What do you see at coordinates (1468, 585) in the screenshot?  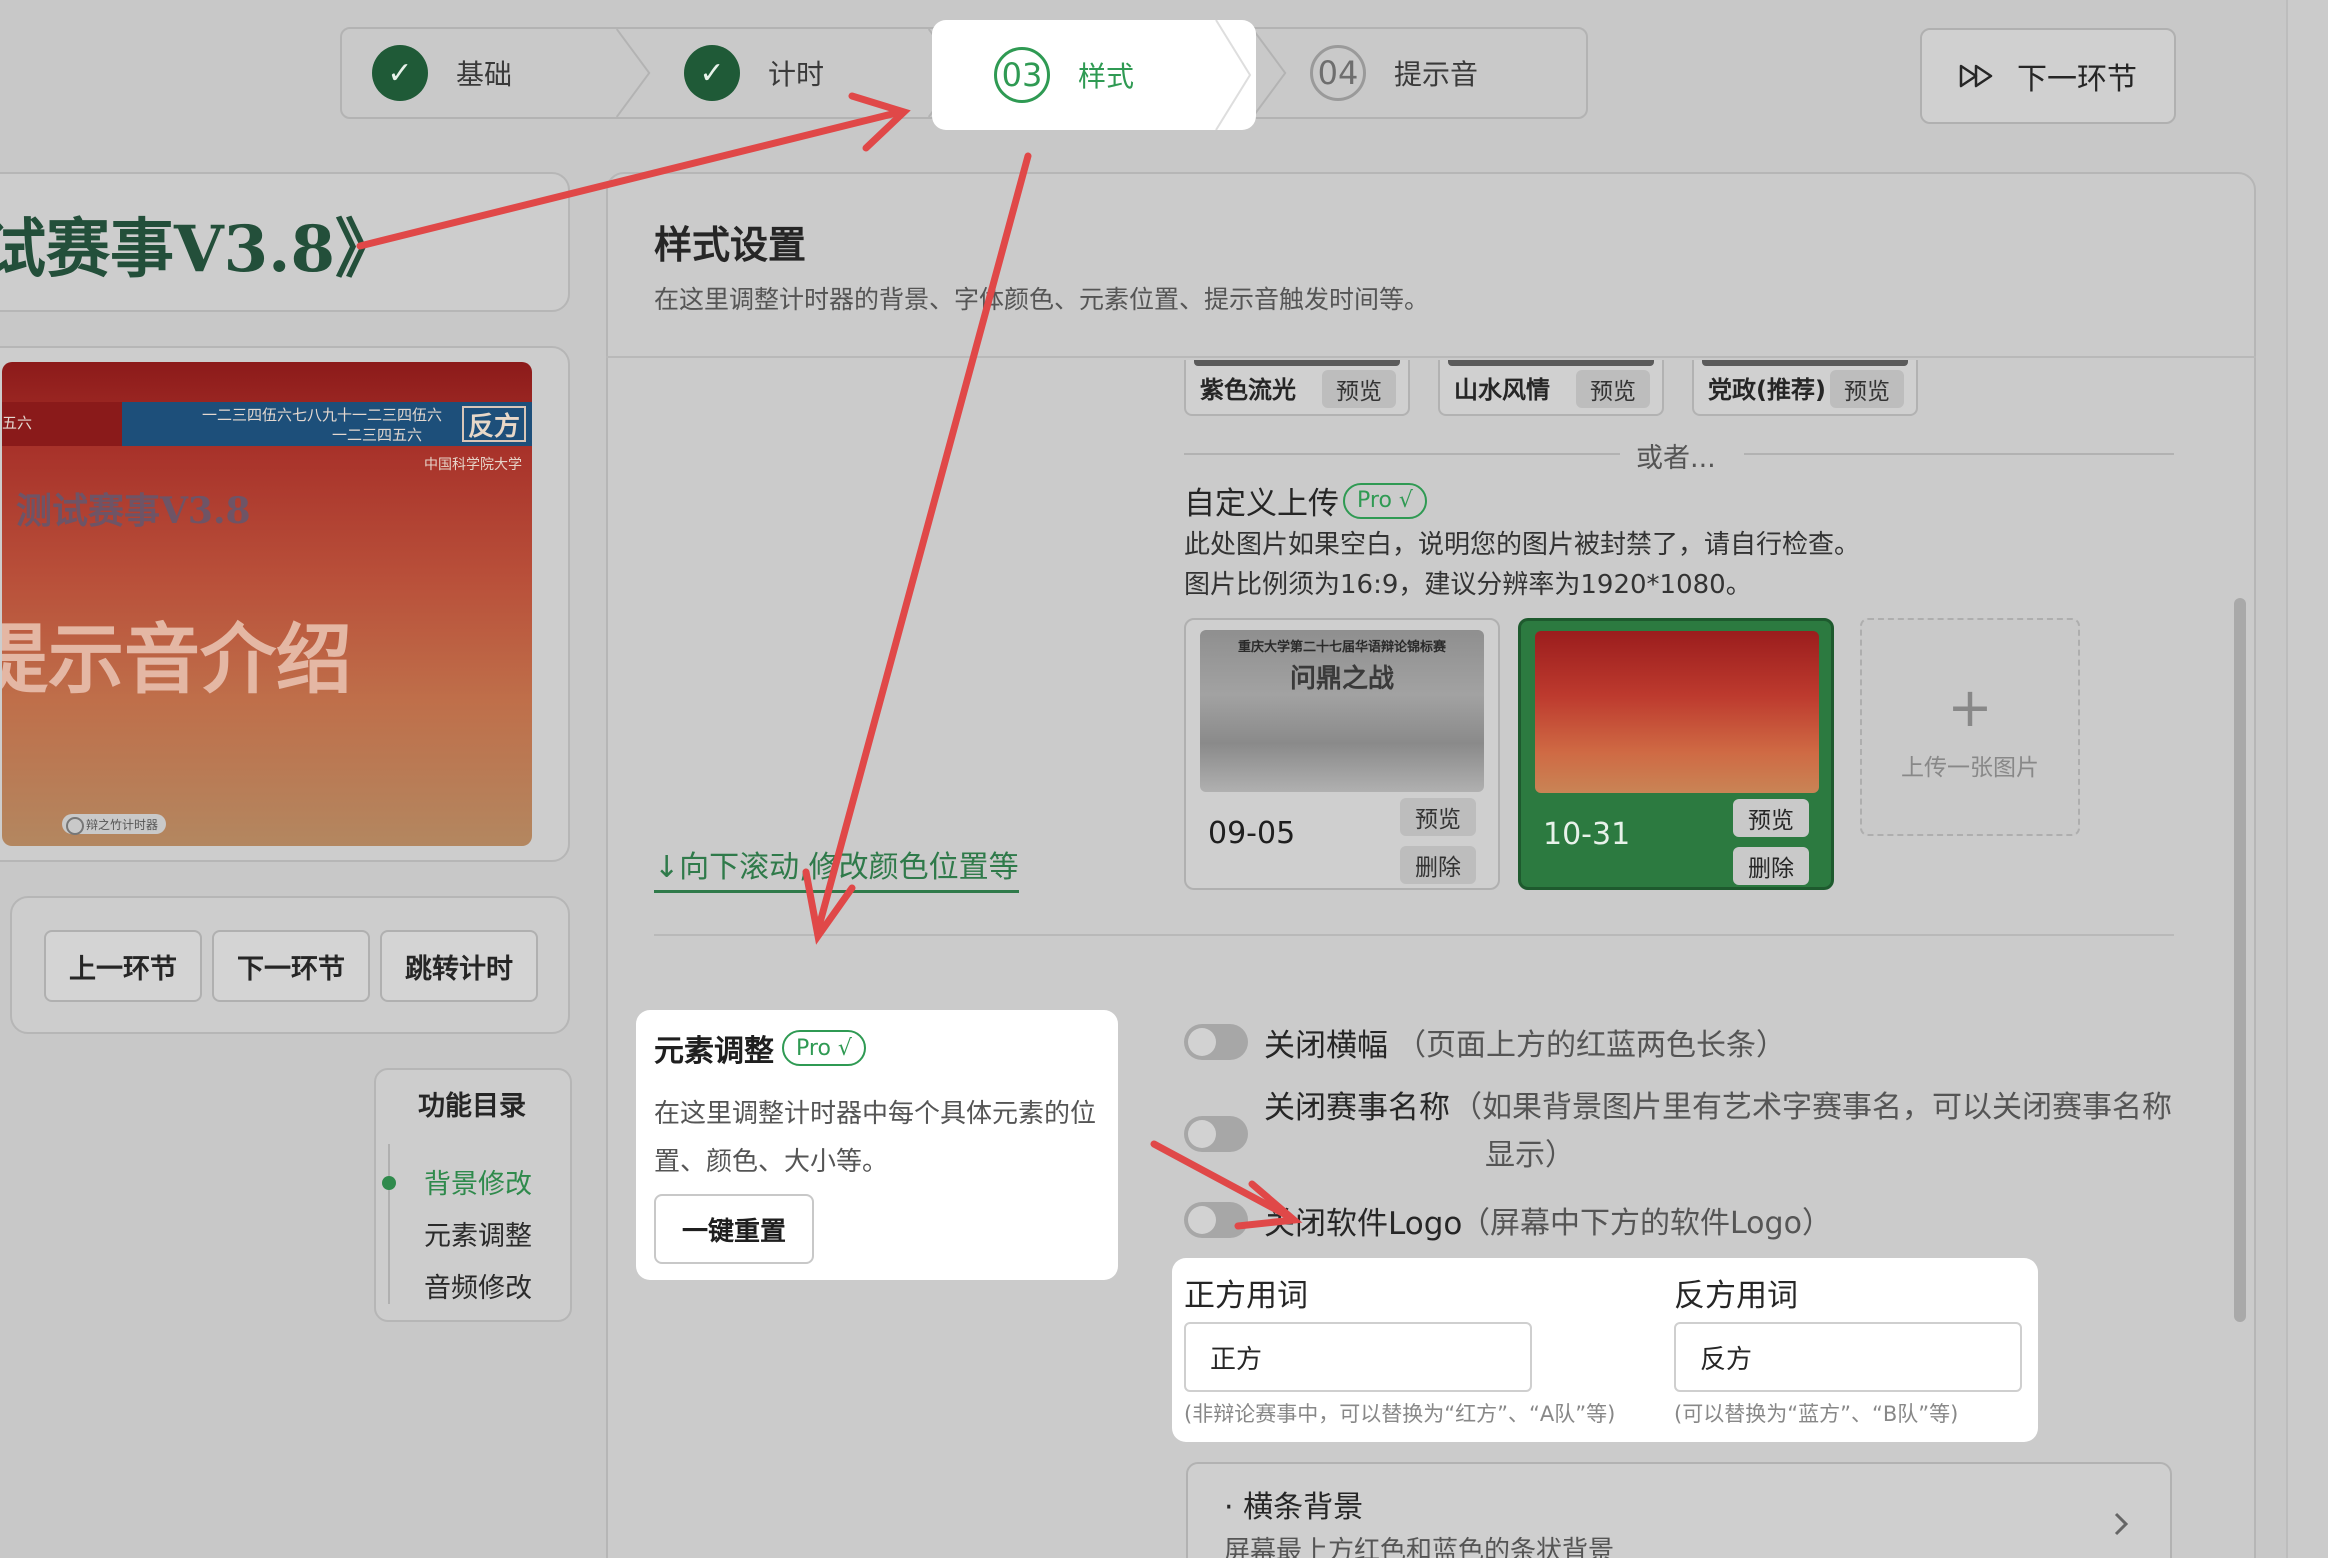 I see `custom-upload-note-2: 图片比例须为16:9，建议分辨率为1920*1080。` at bounding box center [1468, 585].